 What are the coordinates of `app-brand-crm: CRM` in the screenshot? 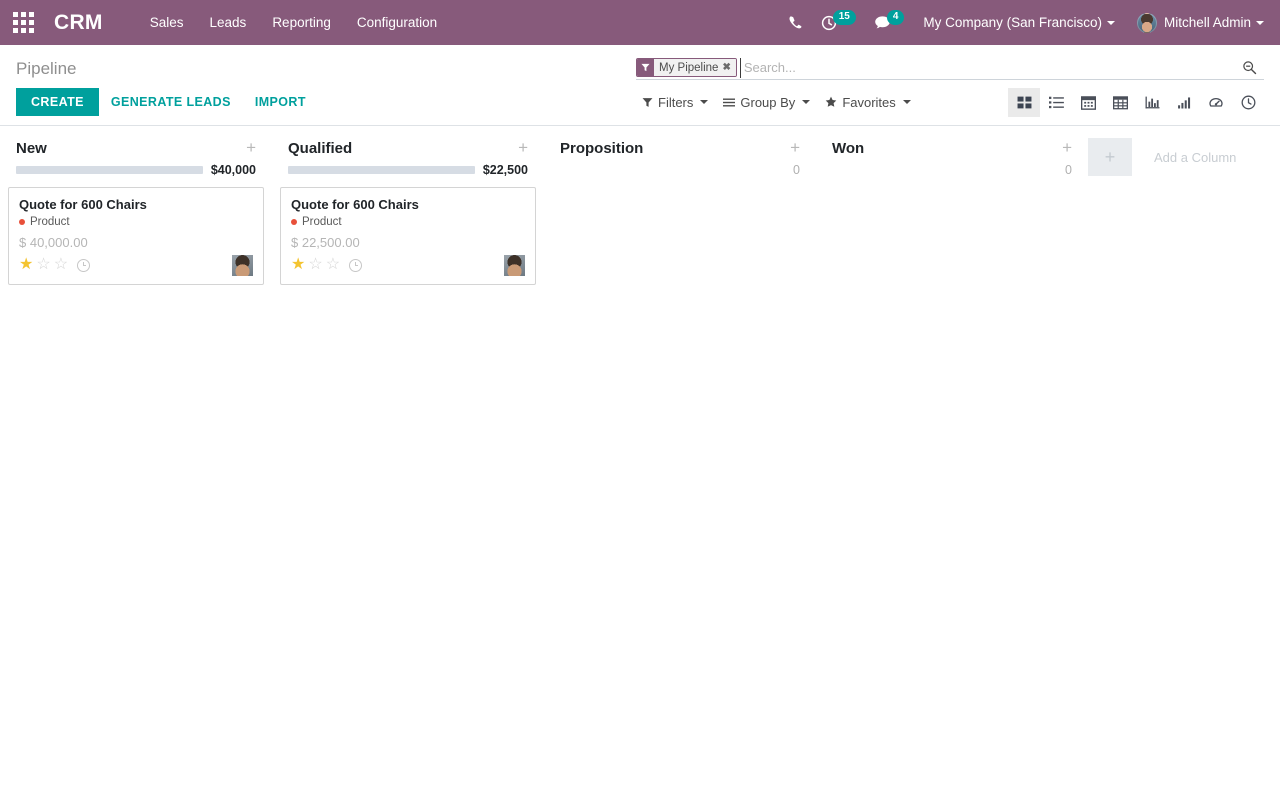 It's located at (78, 23).